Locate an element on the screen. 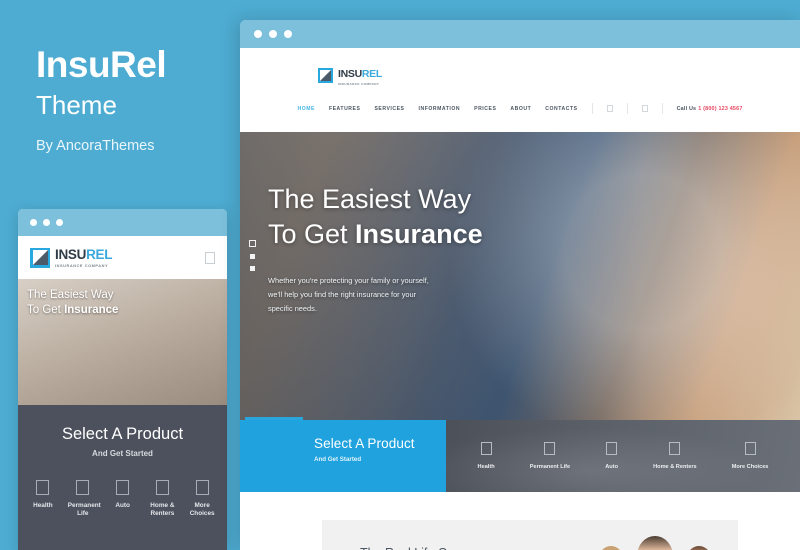 The height and width of the screenshot is (550, 800). mobile-product-item: Auto is located at coordinates (123, 499).